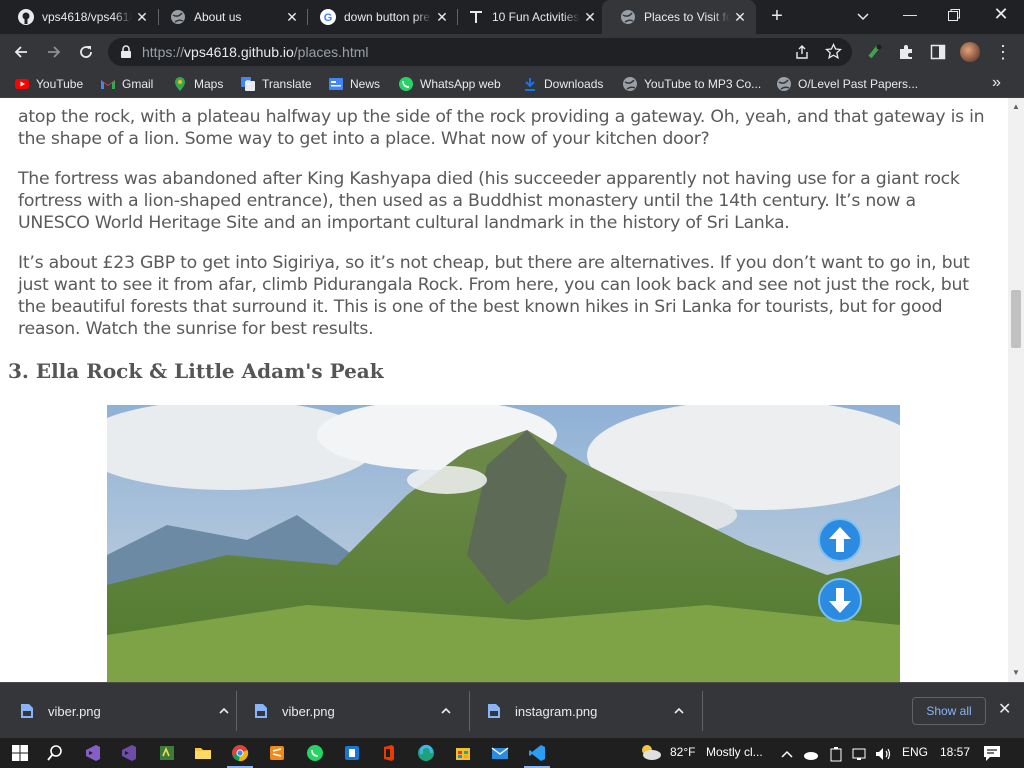 This screenshot has width=1024, height=768. Describe the element at coordinates (1003, 52) in the screenshot. I see `menu-kebab-icon: ⋮` at that location.